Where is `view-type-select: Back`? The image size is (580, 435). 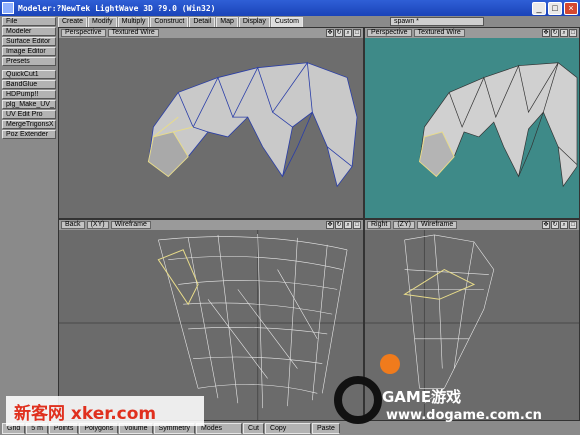 view-type-select: Back is located at coordinates (73, 225).